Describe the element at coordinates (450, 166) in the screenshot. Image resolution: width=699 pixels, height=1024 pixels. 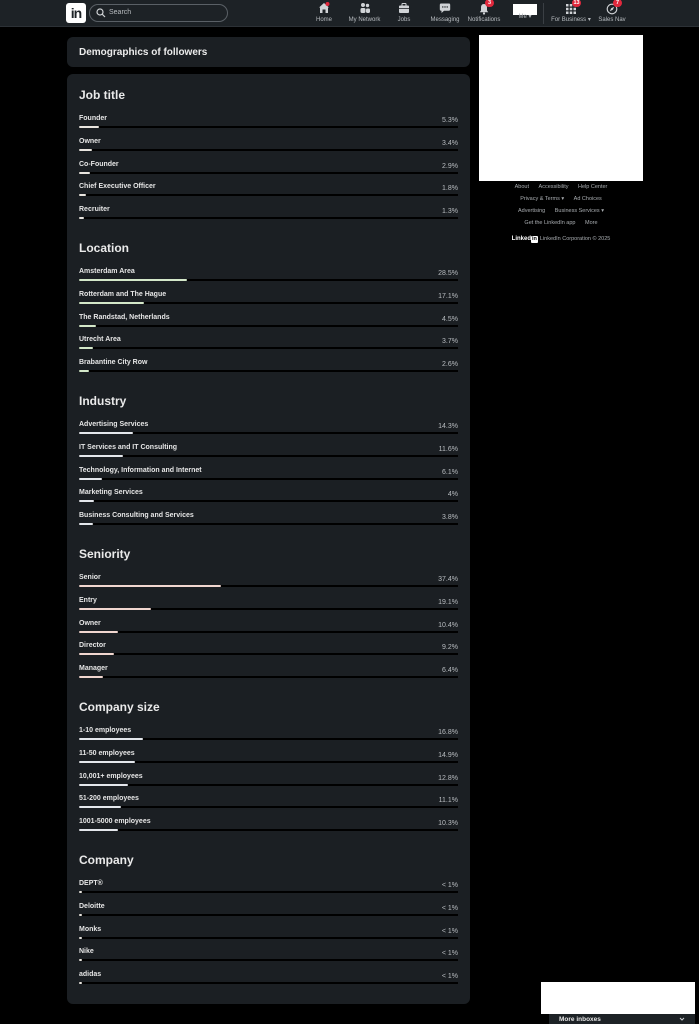
I see `row-percentage: 2.9%` at that location.